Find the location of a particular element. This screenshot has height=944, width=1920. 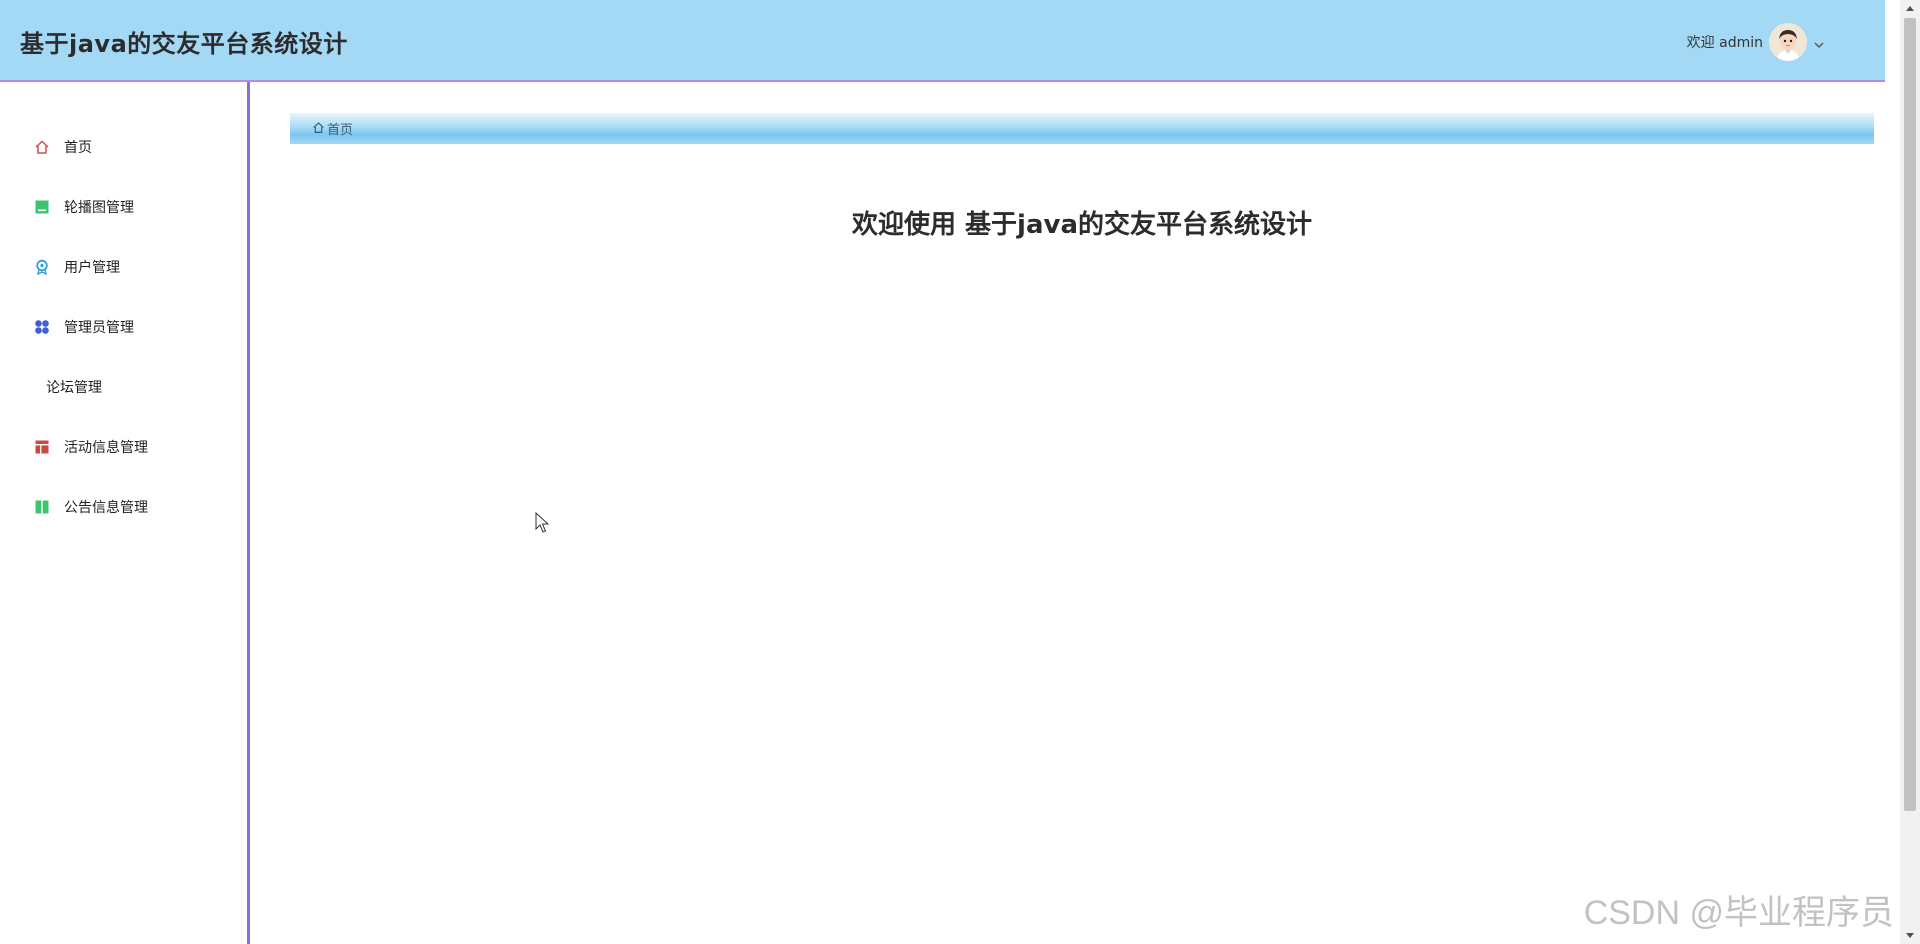

breadcrumb-item-home: 首页 is located at coordinates (332, 128).